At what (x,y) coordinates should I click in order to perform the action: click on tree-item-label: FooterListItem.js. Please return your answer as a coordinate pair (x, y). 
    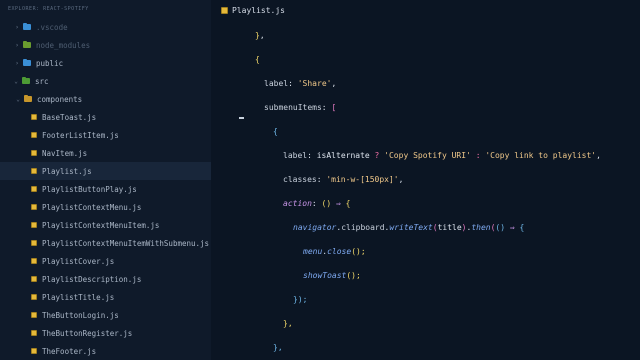
    Looking at the image, I should click on (80, 135).